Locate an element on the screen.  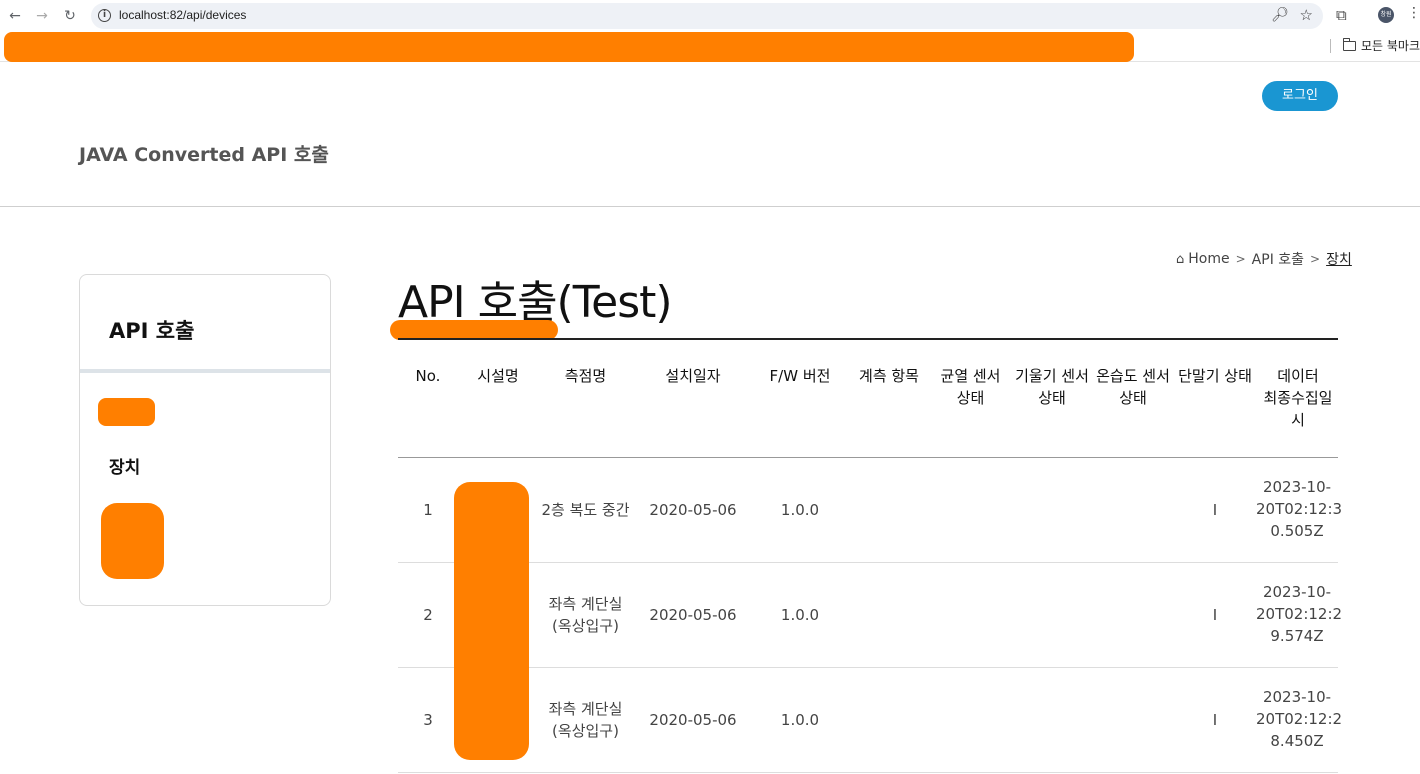
folder-icon is located at coordinates (1349, 44).